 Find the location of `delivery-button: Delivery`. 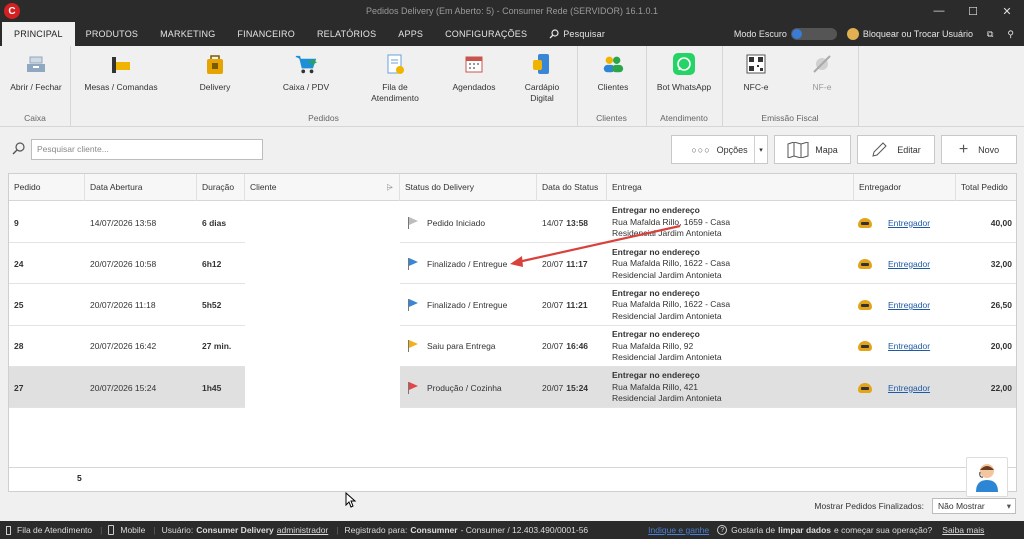

delivery-button: Delivery is located at coordinates (215, 72).